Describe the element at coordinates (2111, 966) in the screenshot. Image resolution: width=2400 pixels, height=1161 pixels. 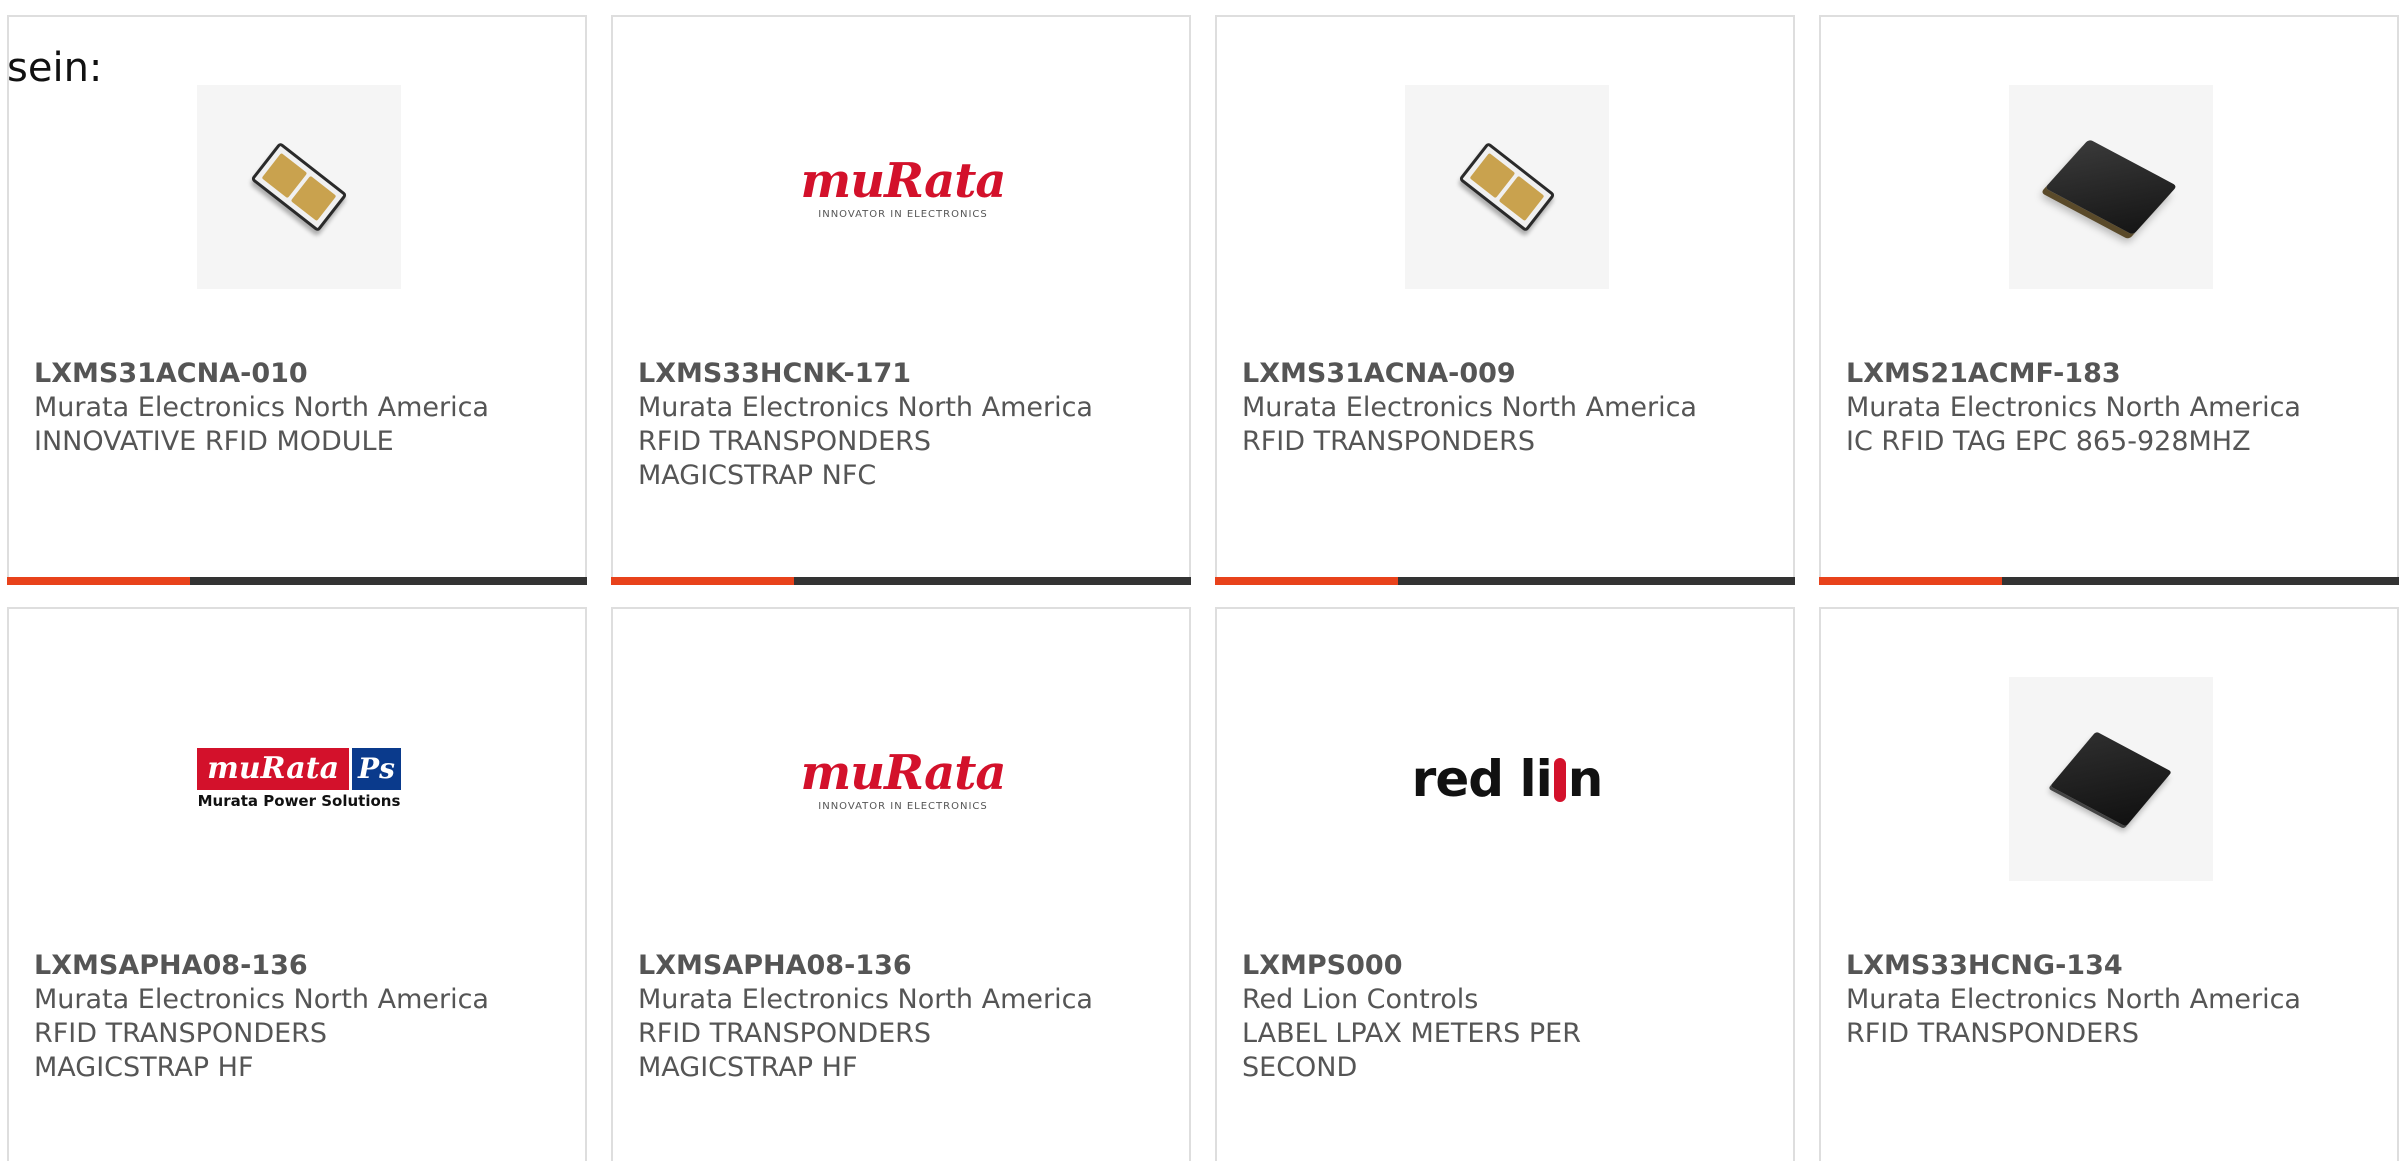
I see `part-number-link: LXMS33HCNG-134` at that location.